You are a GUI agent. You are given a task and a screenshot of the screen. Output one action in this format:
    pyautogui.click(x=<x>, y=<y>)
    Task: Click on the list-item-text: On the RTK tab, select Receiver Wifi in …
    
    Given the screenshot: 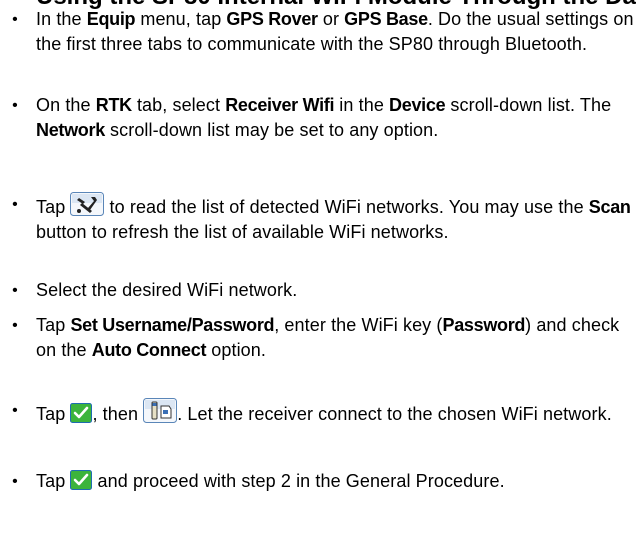 What is the action you would take?
    pyautogui.click(x=324, y=117)
    